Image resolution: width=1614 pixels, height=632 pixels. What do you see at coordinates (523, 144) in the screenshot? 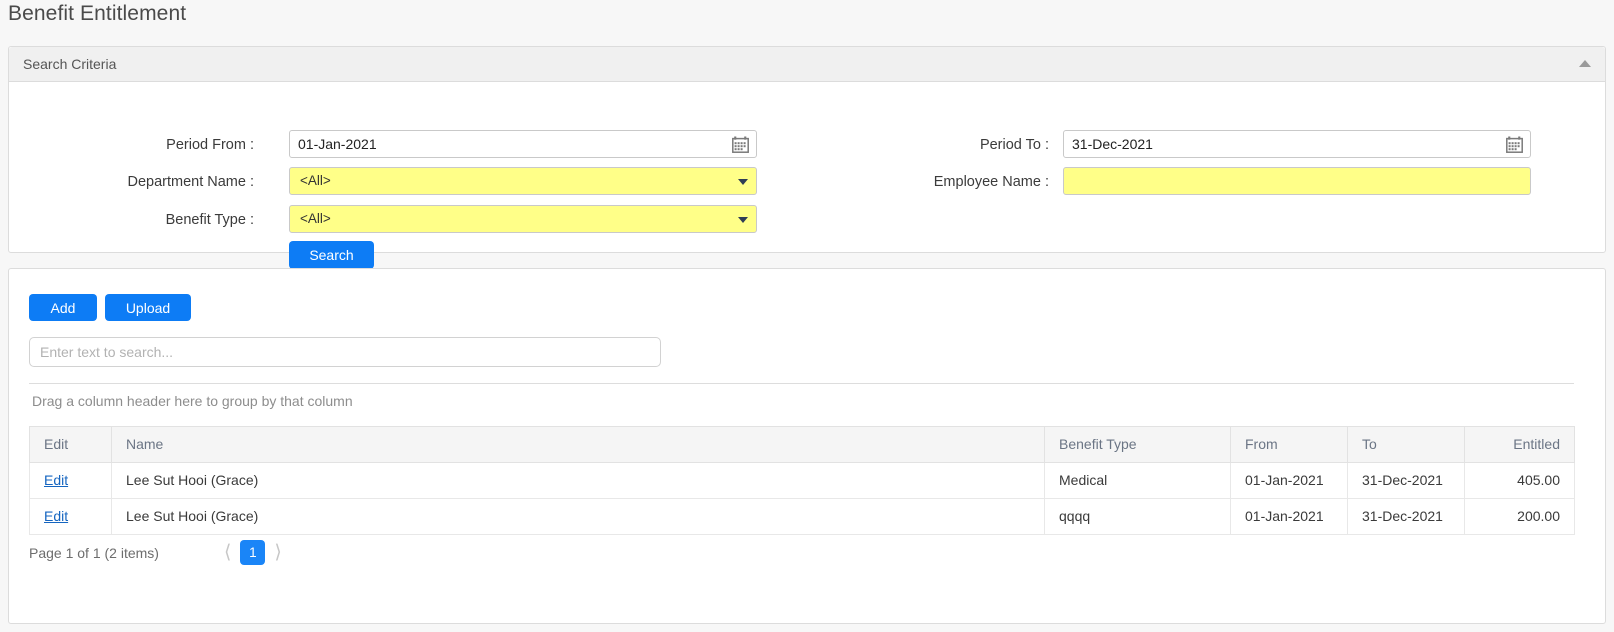
I see `period-from-input` at bounding box center [523, 144].